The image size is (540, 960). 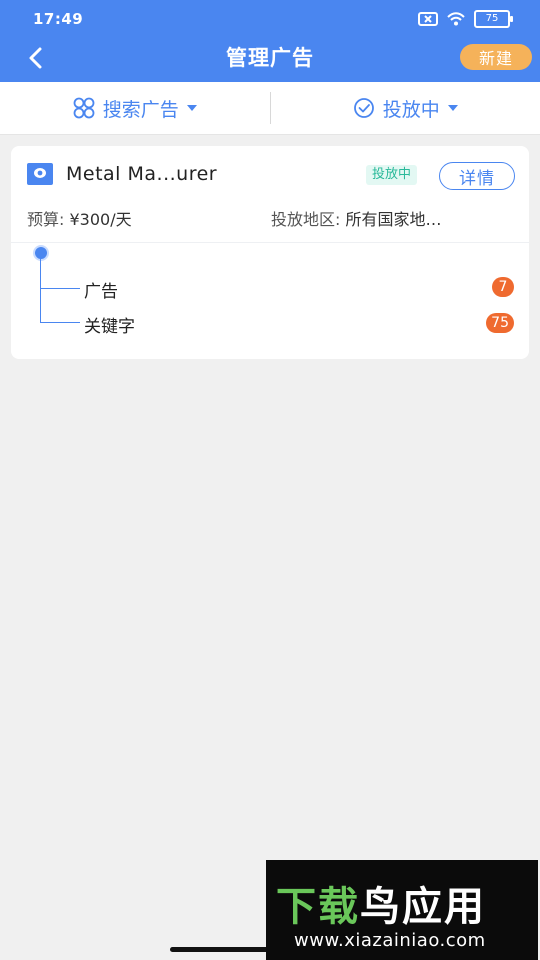 I want to click on wifi-icon, so click(x=456, y=19).